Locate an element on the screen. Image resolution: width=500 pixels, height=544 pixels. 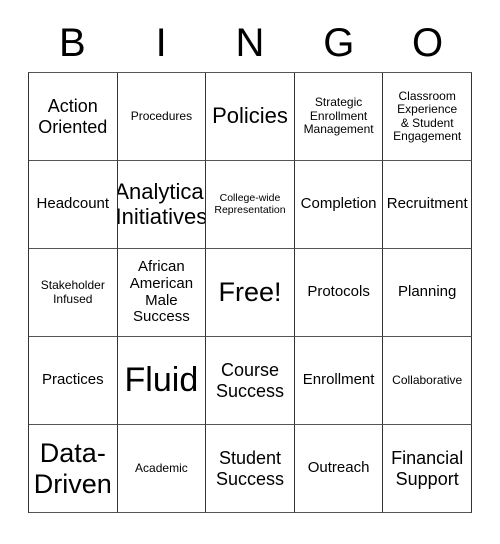
bingo-cell-label: Free! is located at coordinates (250, 292).